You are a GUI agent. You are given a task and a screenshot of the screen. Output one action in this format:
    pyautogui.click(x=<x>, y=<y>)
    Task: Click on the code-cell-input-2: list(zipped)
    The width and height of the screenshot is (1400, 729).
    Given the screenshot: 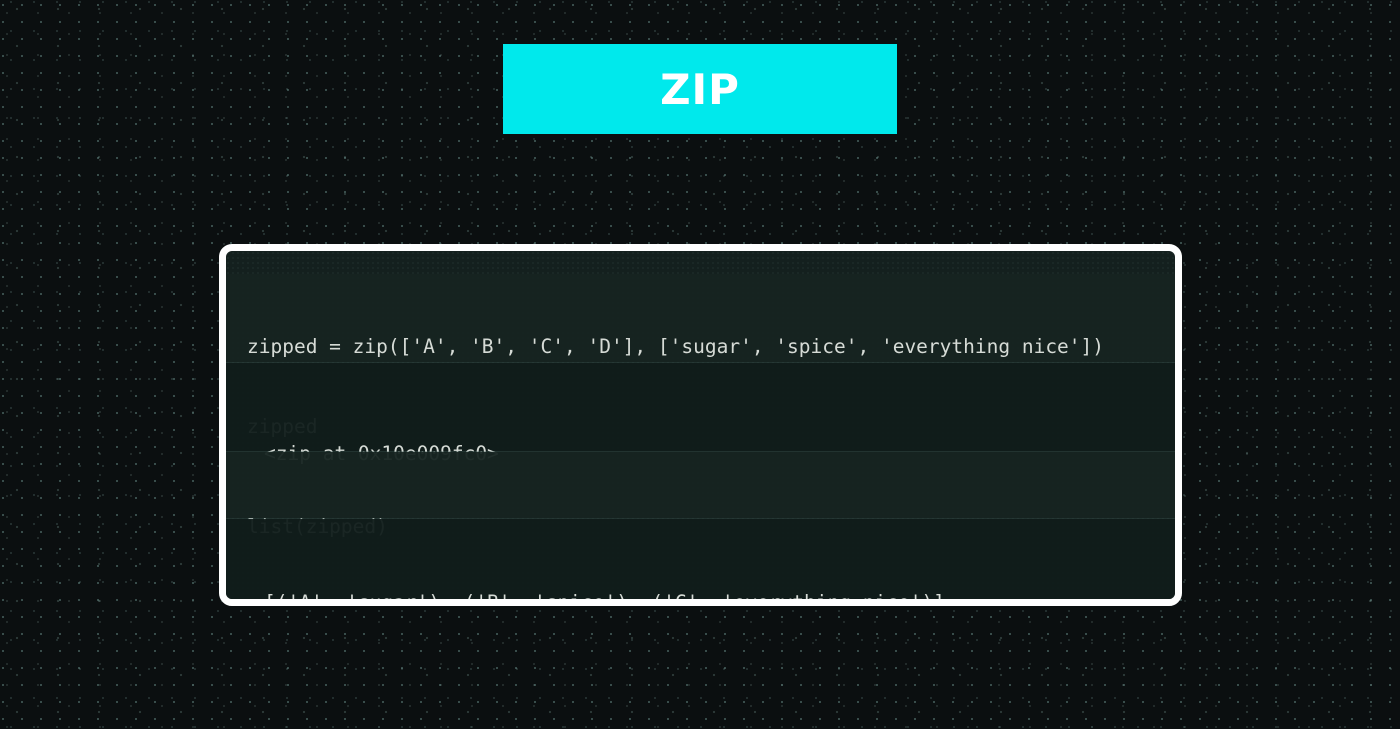 What is the action you would take?
    pyautogui.click(x=700, y=495)
    